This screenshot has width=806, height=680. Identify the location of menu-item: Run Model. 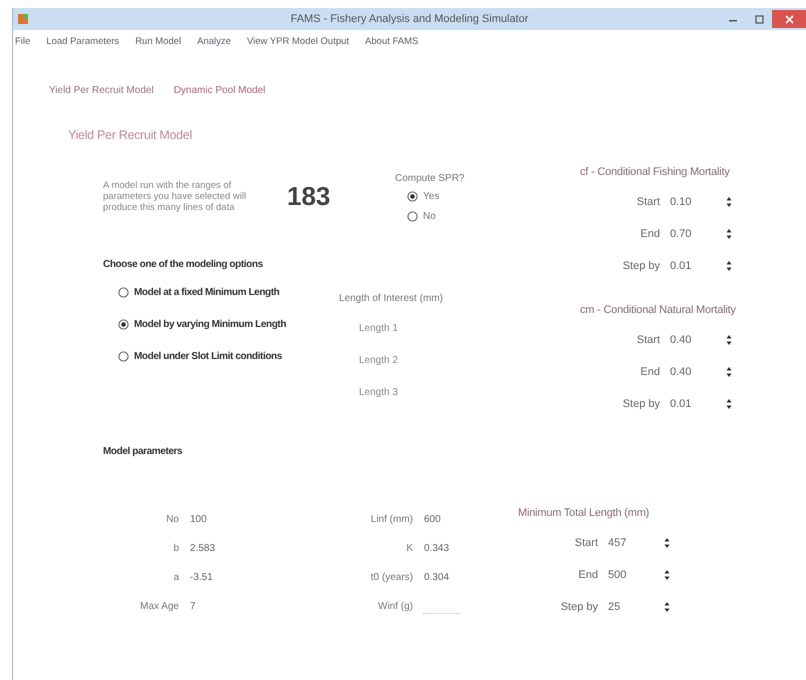
(158, 41).